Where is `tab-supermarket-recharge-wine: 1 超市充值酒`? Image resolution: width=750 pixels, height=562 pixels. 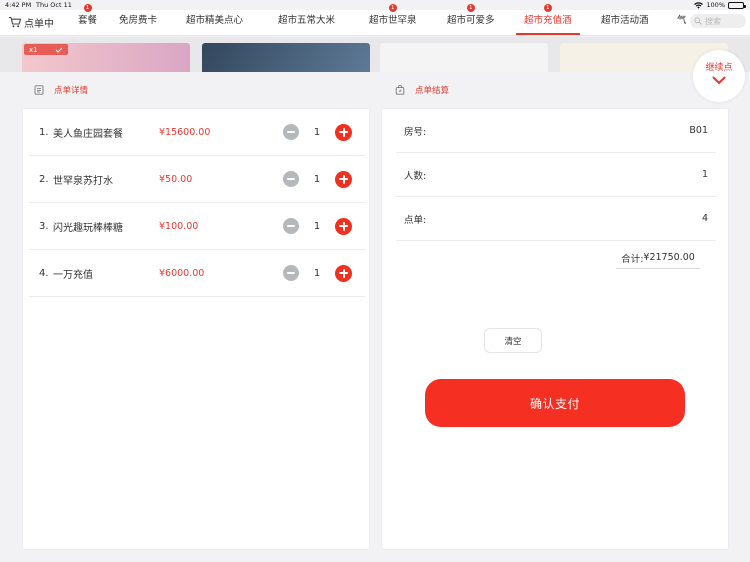 tab-supermarket-recharge-wine: 1 超市充值酒 is located at coordinates (548, 19).